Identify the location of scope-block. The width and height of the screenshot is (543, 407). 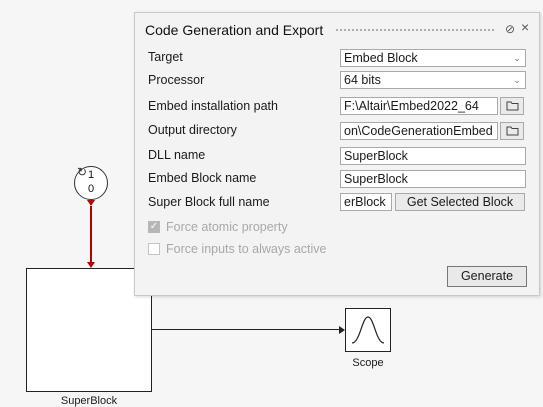
(368, 330).